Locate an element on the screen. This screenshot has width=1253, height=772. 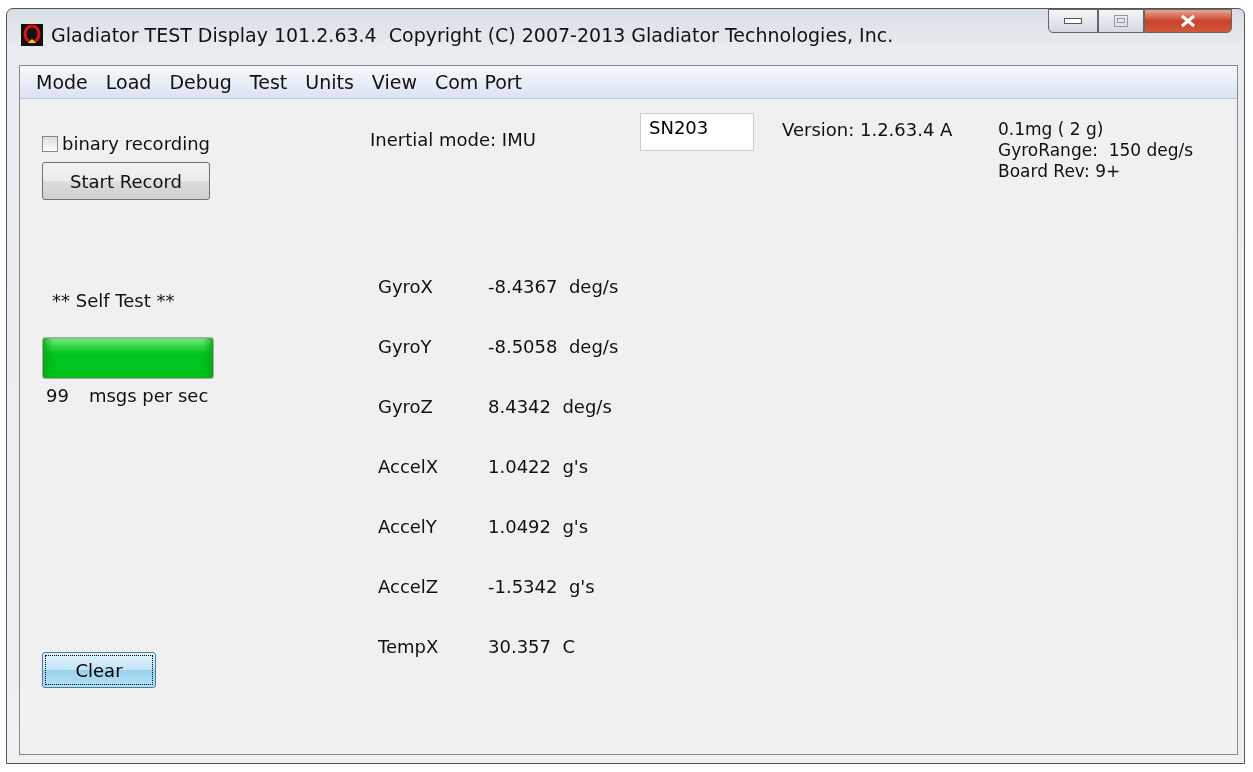
rate-unit: msgs per sec is located at coordinates (148, 395).